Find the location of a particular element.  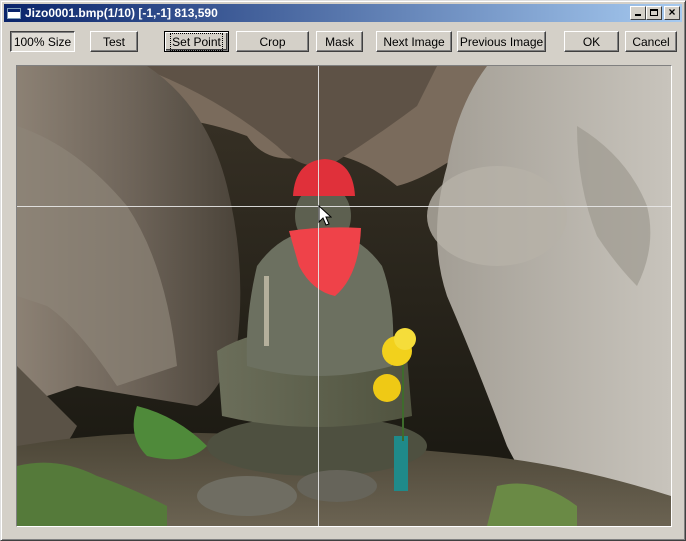

set-point-label: Set Point is located at coordinates (196, 41).